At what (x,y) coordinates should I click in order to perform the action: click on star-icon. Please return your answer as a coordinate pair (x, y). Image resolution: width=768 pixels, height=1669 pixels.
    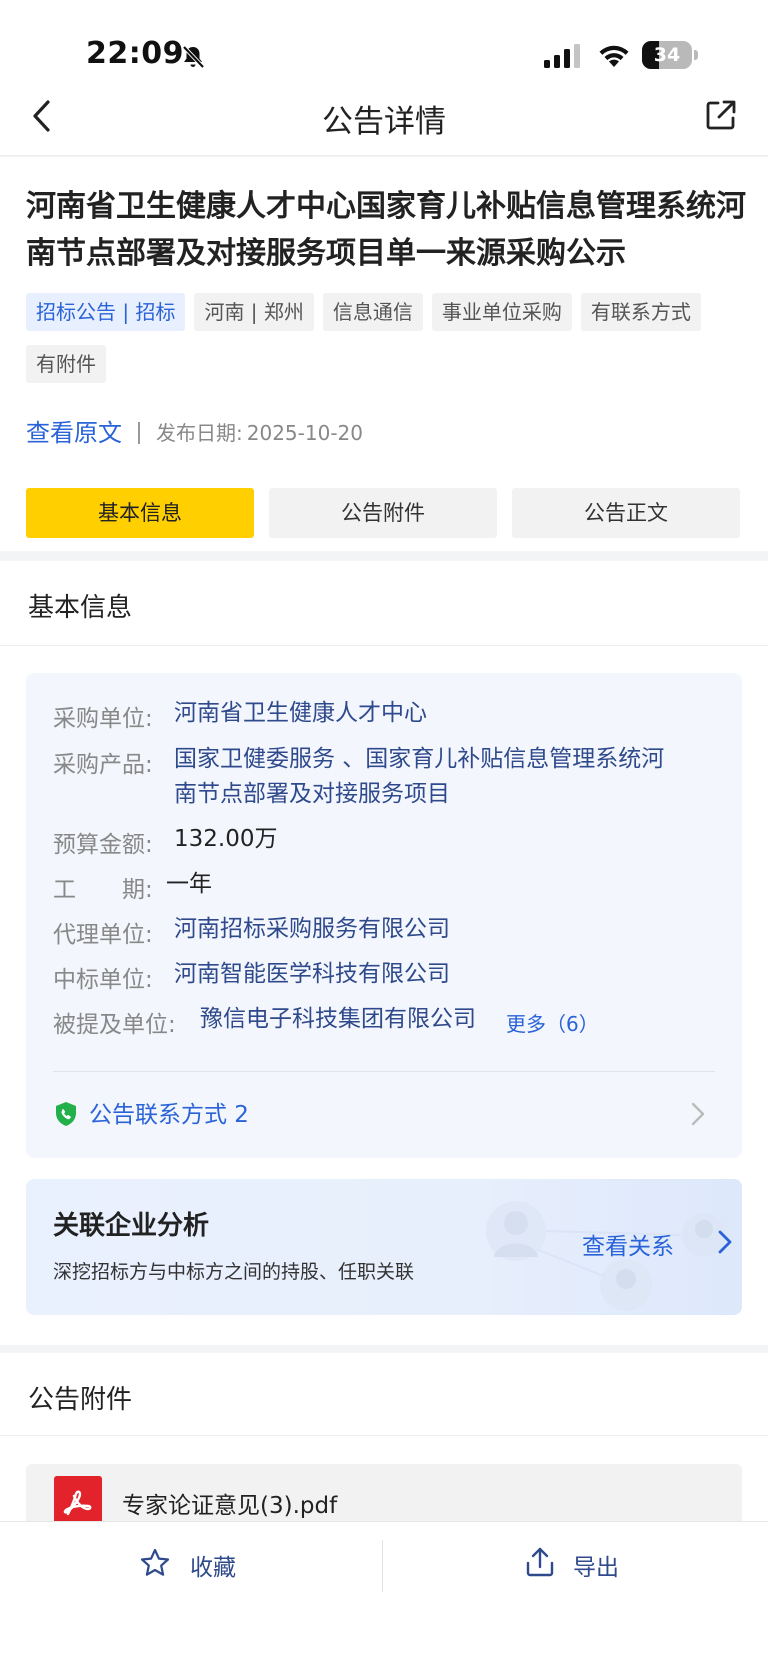
    Looking at the image, I should click on (155, 1562).